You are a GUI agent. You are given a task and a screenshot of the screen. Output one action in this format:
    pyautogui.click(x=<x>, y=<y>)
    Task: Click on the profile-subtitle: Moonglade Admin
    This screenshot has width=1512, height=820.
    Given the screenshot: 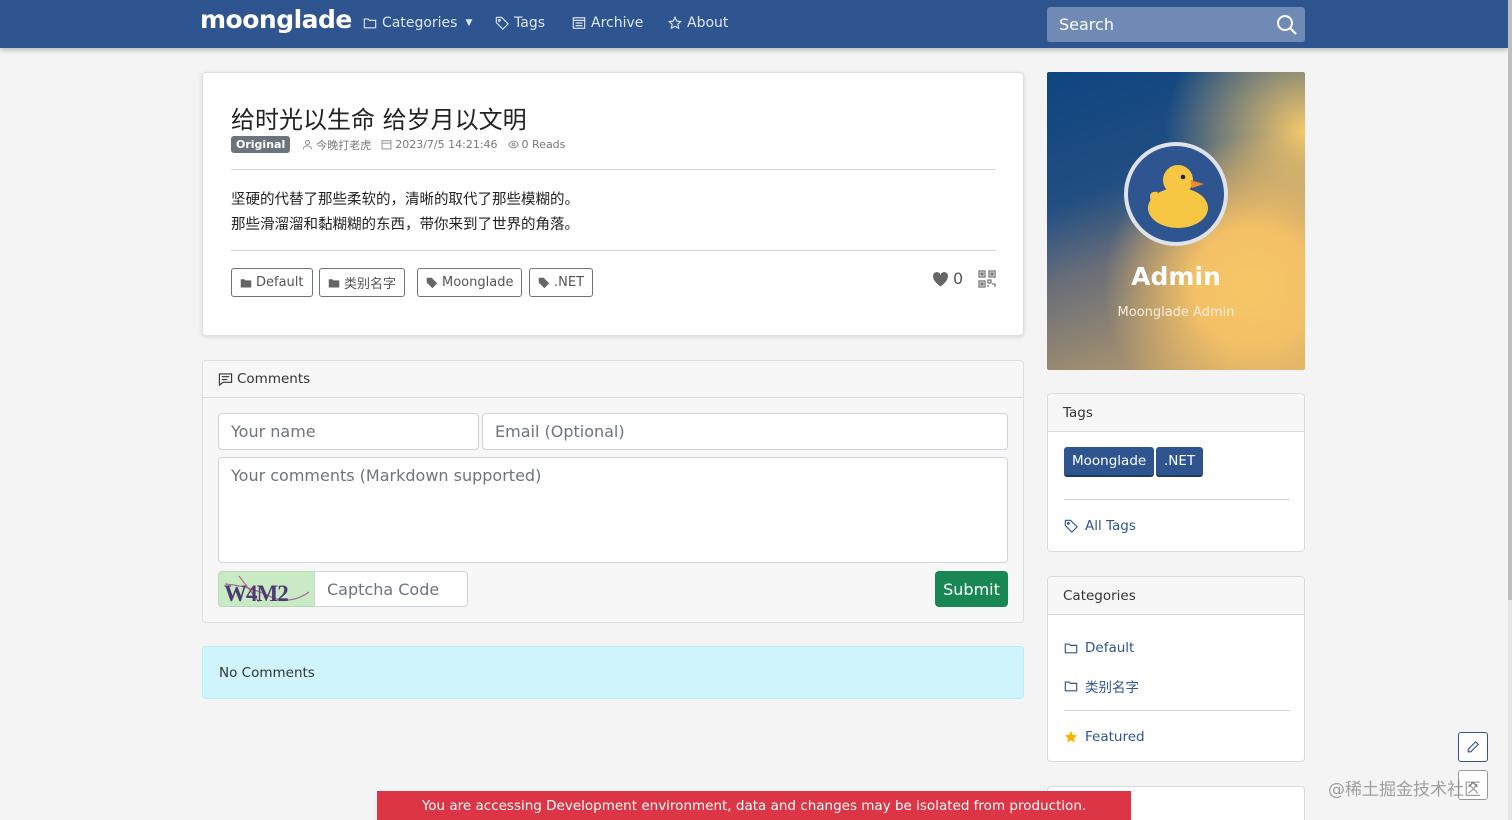 What is the action you would take?
    pyautogui.click(x=1176, y=312)
    